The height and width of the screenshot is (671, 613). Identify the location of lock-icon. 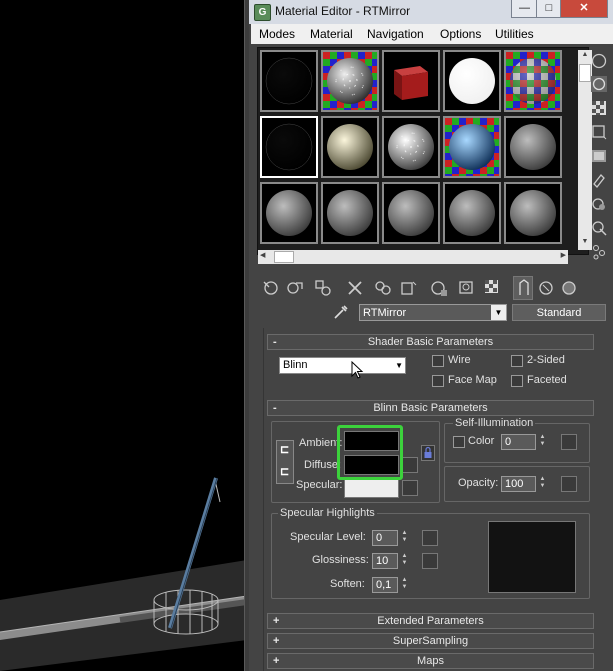
(428, 453).